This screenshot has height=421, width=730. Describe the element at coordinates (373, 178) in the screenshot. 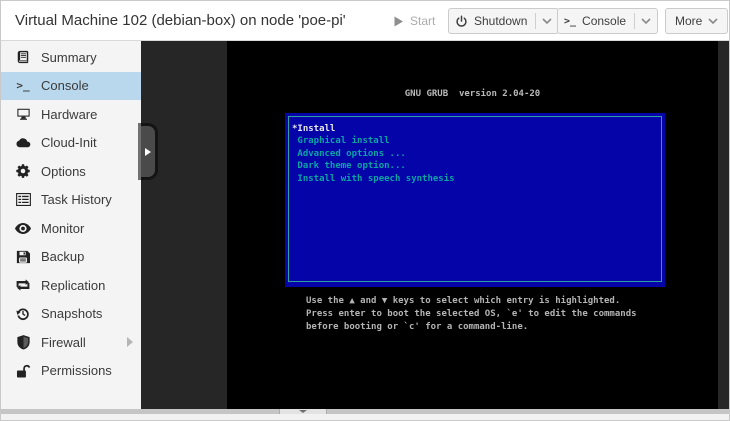

I see `grub-menu-entry-speech-synthesis: Install with speech synthesis` at that location.